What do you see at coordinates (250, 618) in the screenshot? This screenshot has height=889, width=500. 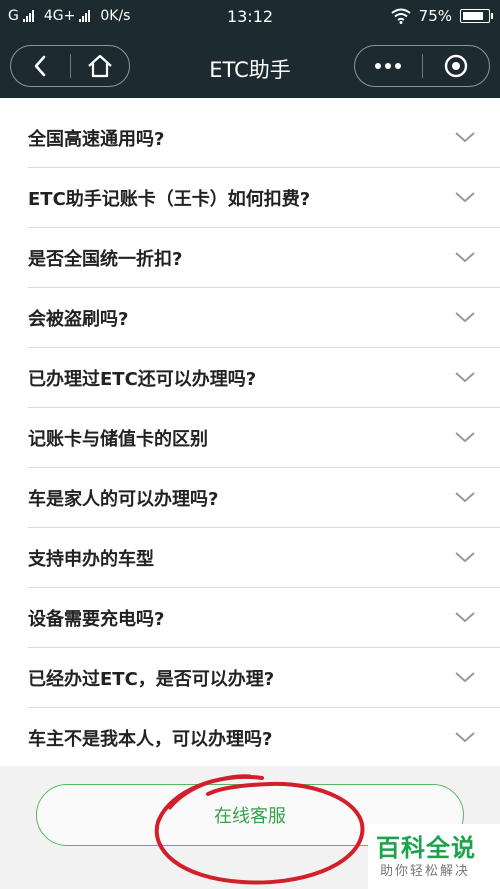 I see `faq-item: 设备需要充电吗?` at bounding box center [250, 618].